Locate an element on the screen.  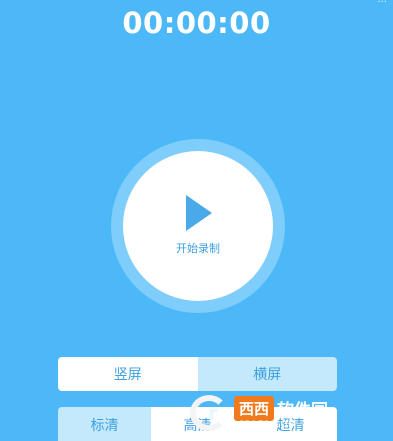
watermark-brand-badge: 西西 is located at coordinates (254, 408).